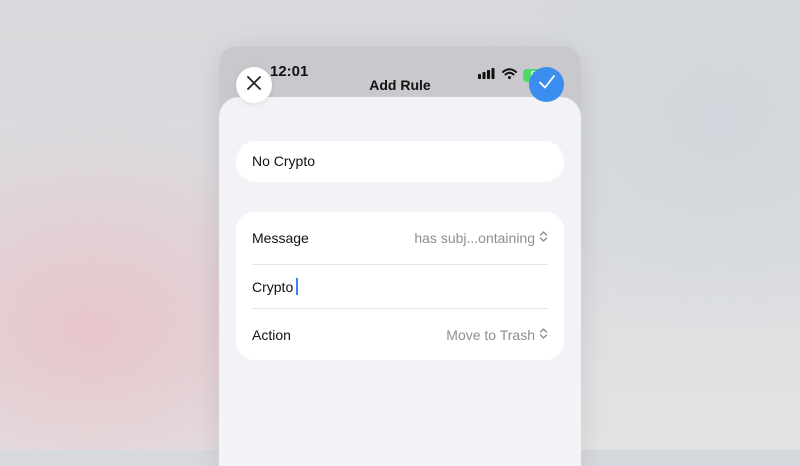  I want to click on checkmark-icon, so click(547, 84).